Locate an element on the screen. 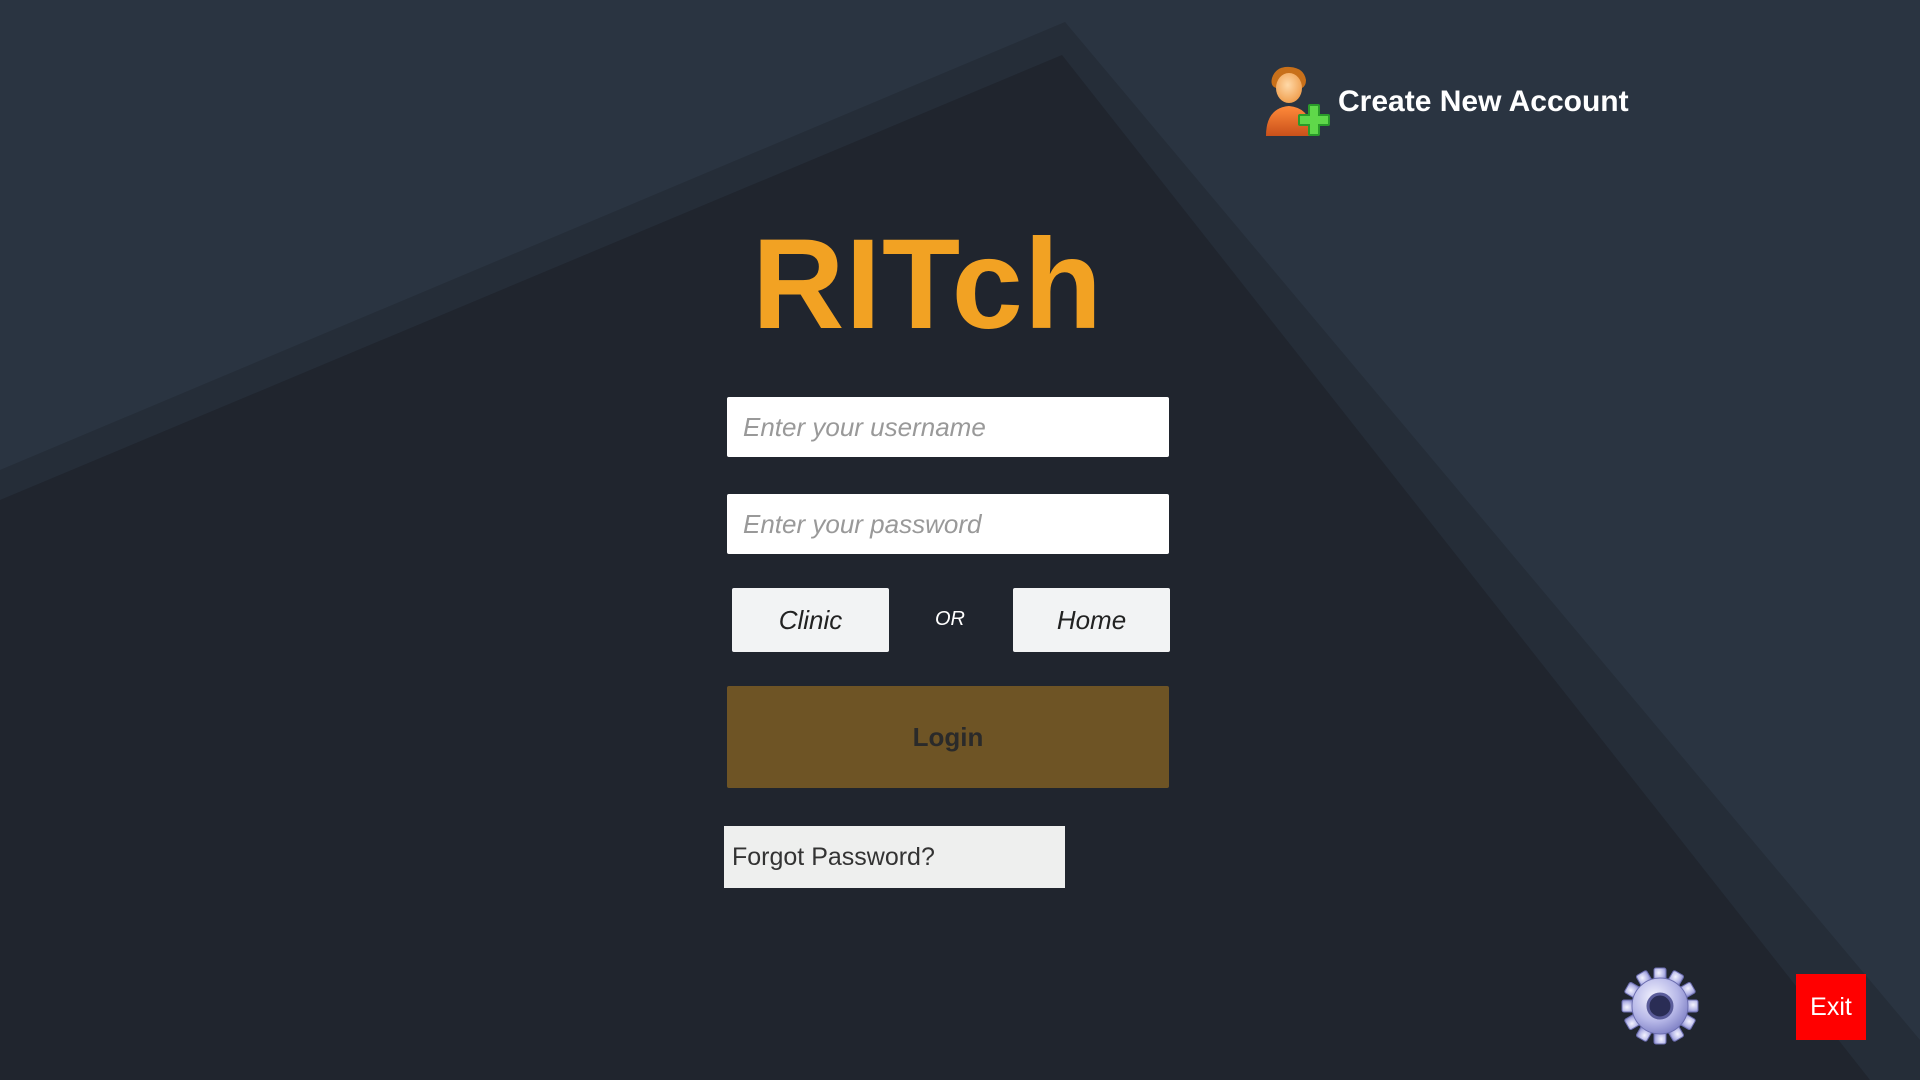  gear-icon is located at coordinates (1660, 1006).